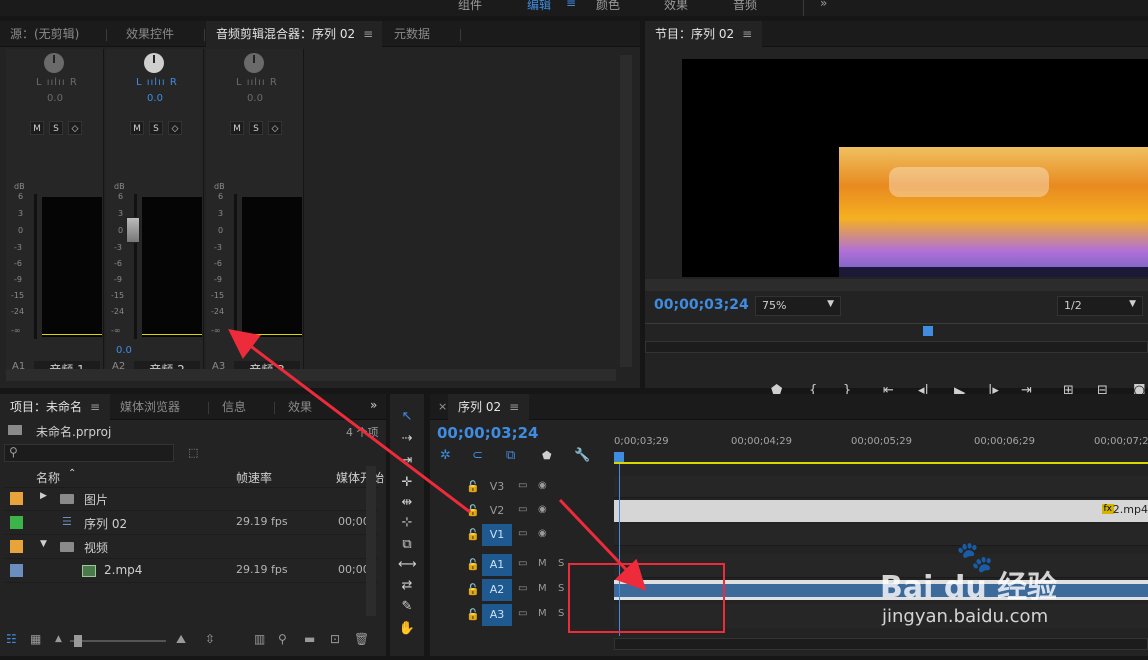  What do you see at coordinates (969, 587) in the screenshot?
I see `watermark-brand: Bai du 经验` at bounding box center [969, 587].